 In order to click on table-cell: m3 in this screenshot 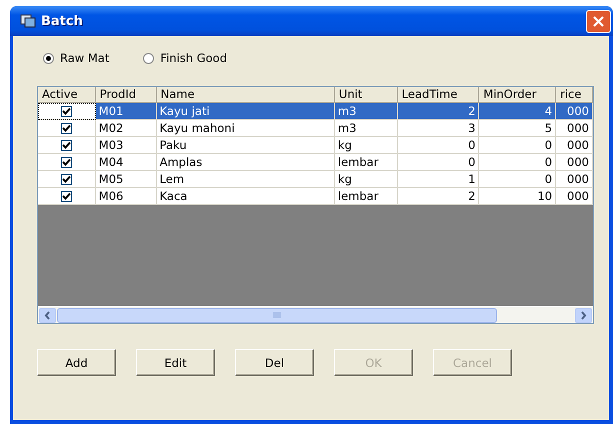, I will do `click(366, 111)`.